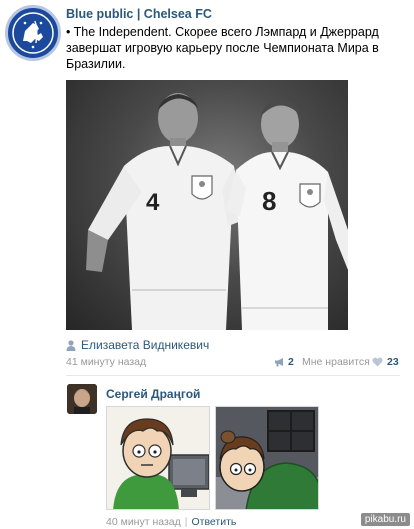 Image resolution: width=414 pixels, height=529 pixels. What do you see at coordinates (269, 201) in the screenshot?
I see `shirt-number-right: 8` at bounding box center [269, 201].